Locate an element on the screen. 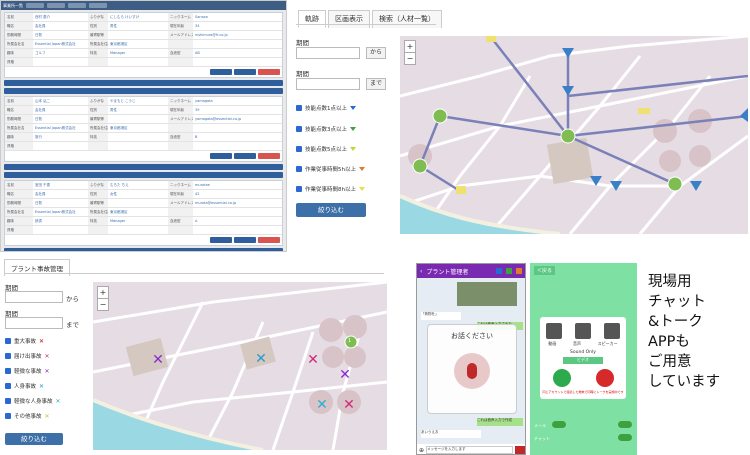 This screenshot has width=750, height=455. card-row: 資格 is located at coordinates (143, 230).